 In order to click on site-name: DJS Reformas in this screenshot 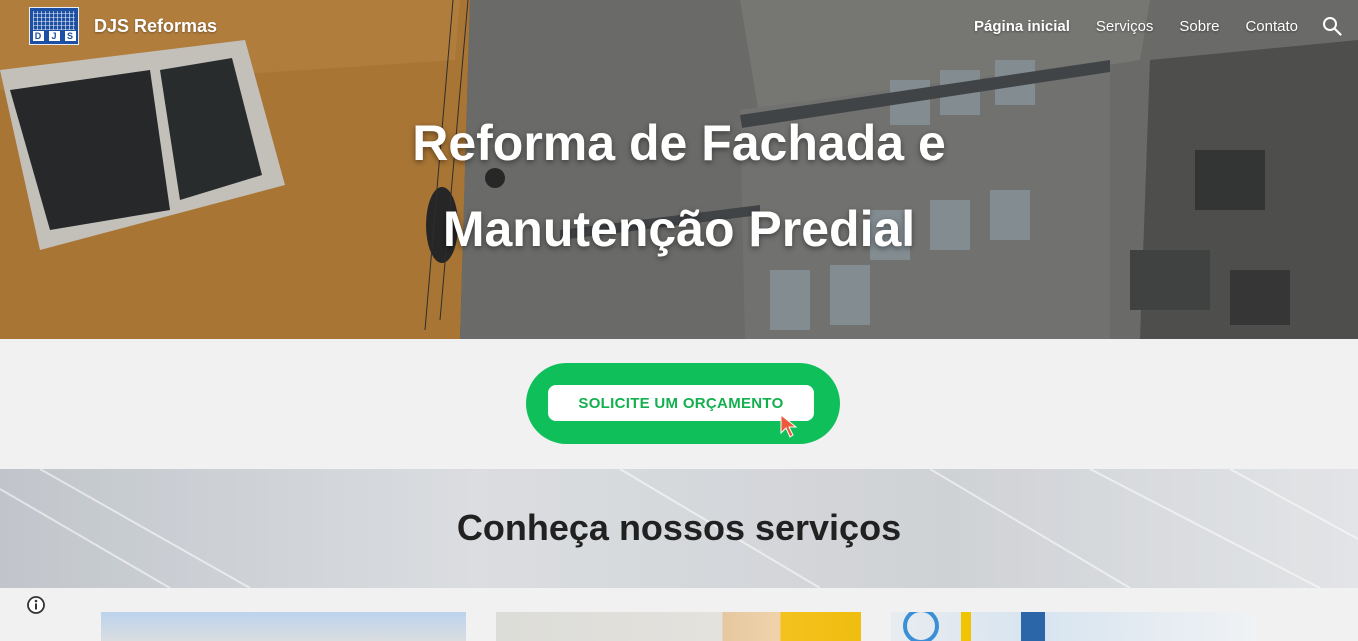, I will do `click(155, 26)`.